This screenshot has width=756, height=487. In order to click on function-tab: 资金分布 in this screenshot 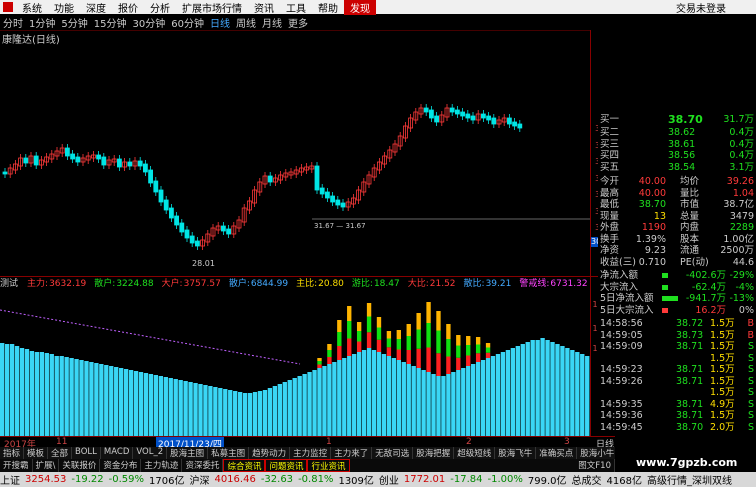, I will do `click(121, 465)`.